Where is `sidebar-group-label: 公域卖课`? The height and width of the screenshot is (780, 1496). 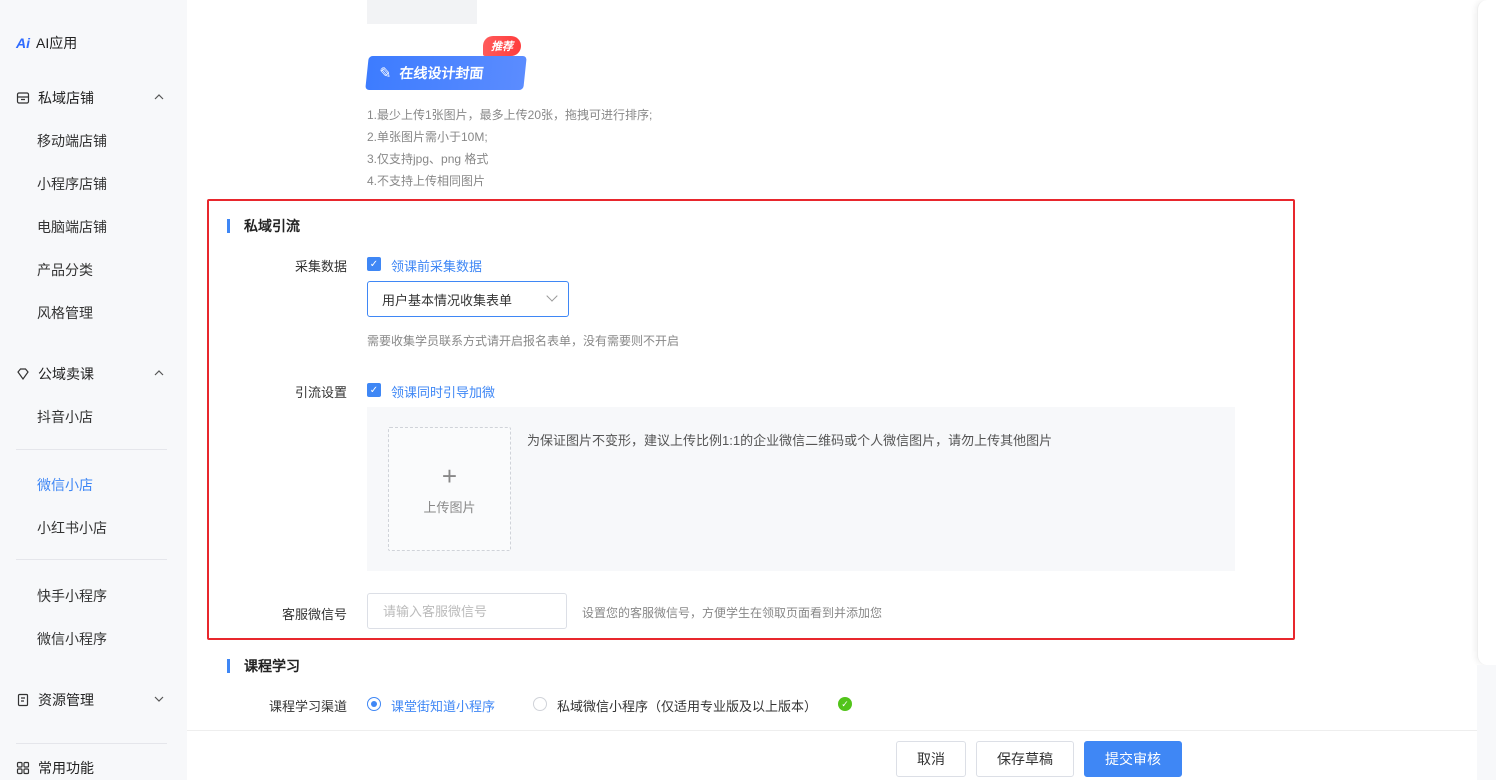 sidebar-group-label: 公域卖课 is located at coordinates (66, 374).